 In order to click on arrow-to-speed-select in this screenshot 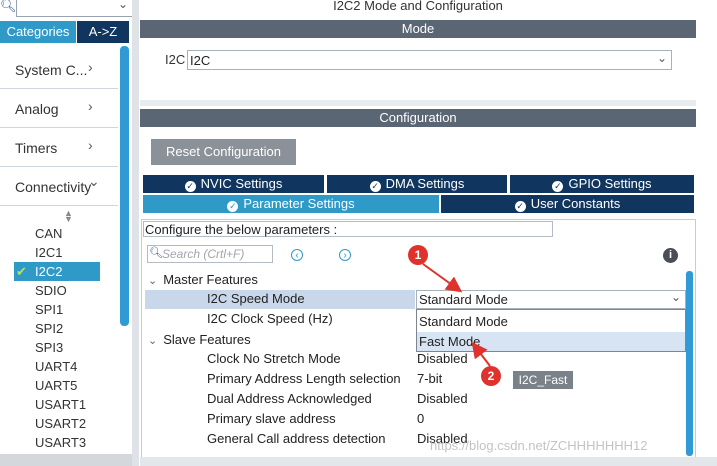, I will do `click(442, 278)`.